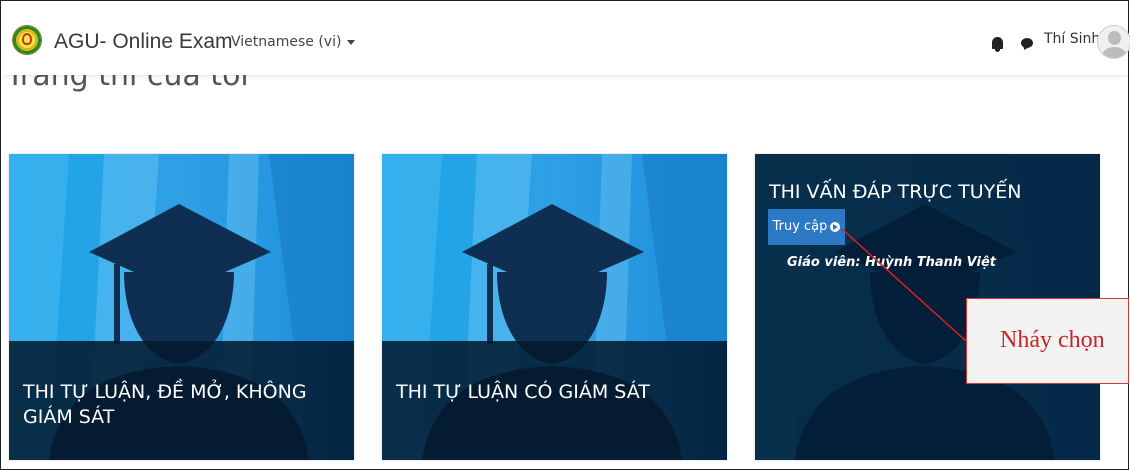 The height and width of the screenshot is (471, 1130). I want to click on arrow-circle-right-icon, so click(835, 226).